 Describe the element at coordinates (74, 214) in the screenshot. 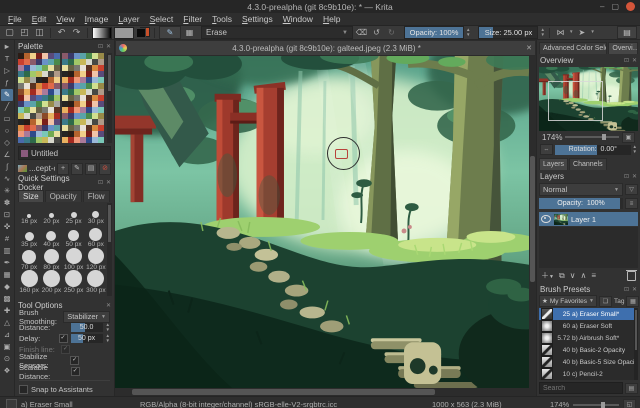

I see `size-option: 25 px` at that location.